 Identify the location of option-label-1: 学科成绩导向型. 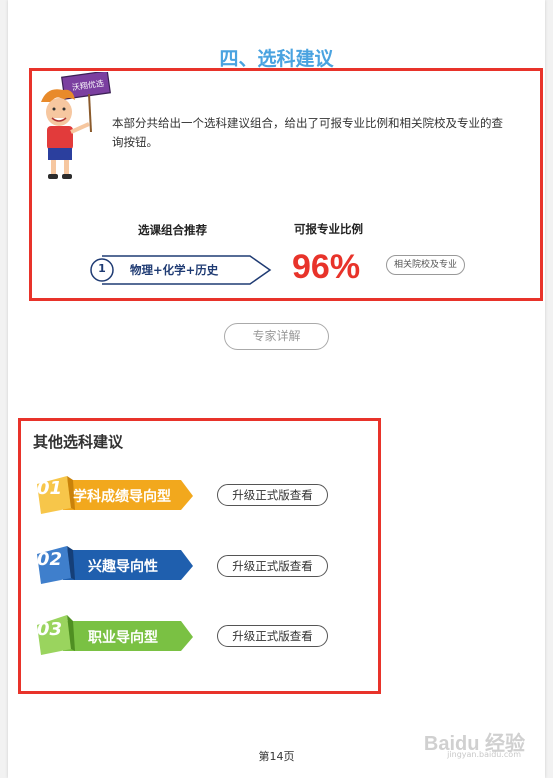
(122, 497).